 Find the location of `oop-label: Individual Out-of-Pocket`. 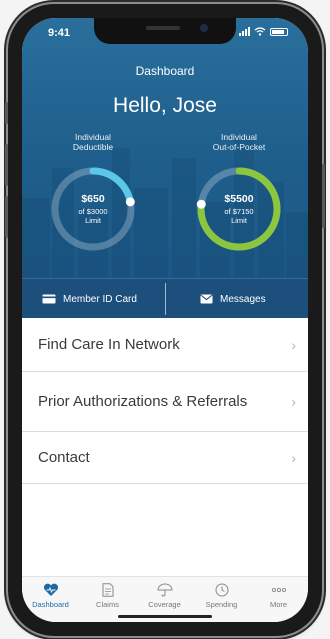

oop-label: Individual Out-of-Pocket is located at coordinates (239, 142).